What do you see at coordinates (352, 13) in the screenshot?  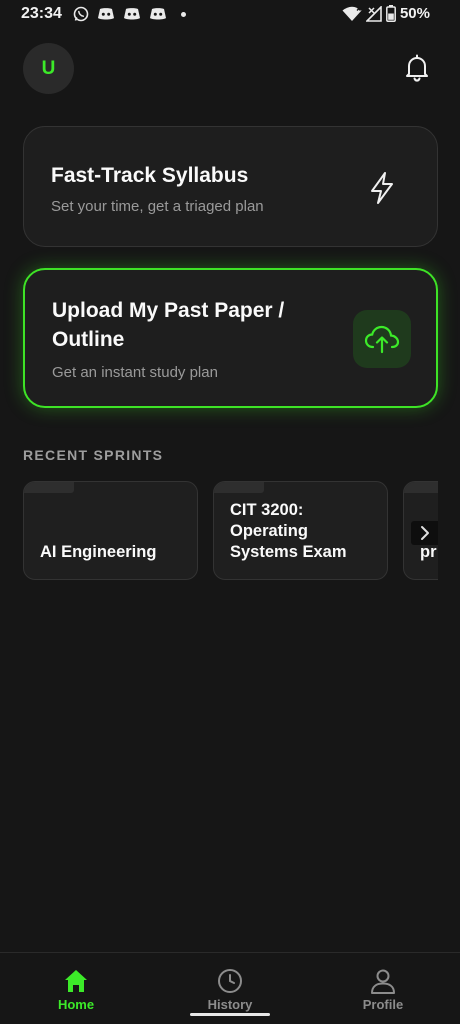 I see `wifi-icon` at bounding box center [352, 13].